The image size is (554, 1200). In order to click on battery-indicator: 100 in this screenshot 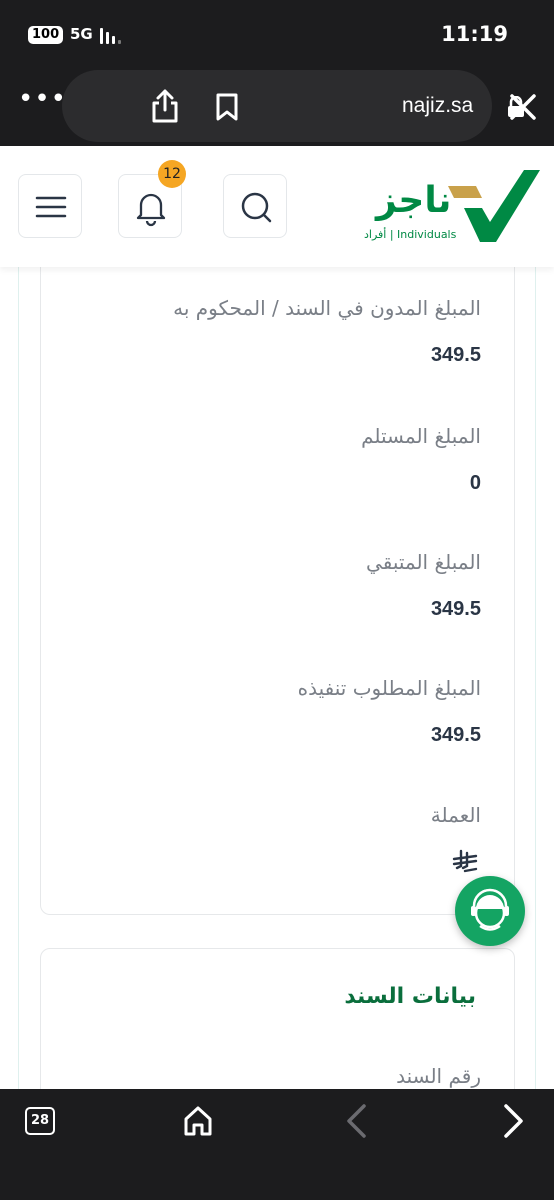, I will do `click(46, 35)`.